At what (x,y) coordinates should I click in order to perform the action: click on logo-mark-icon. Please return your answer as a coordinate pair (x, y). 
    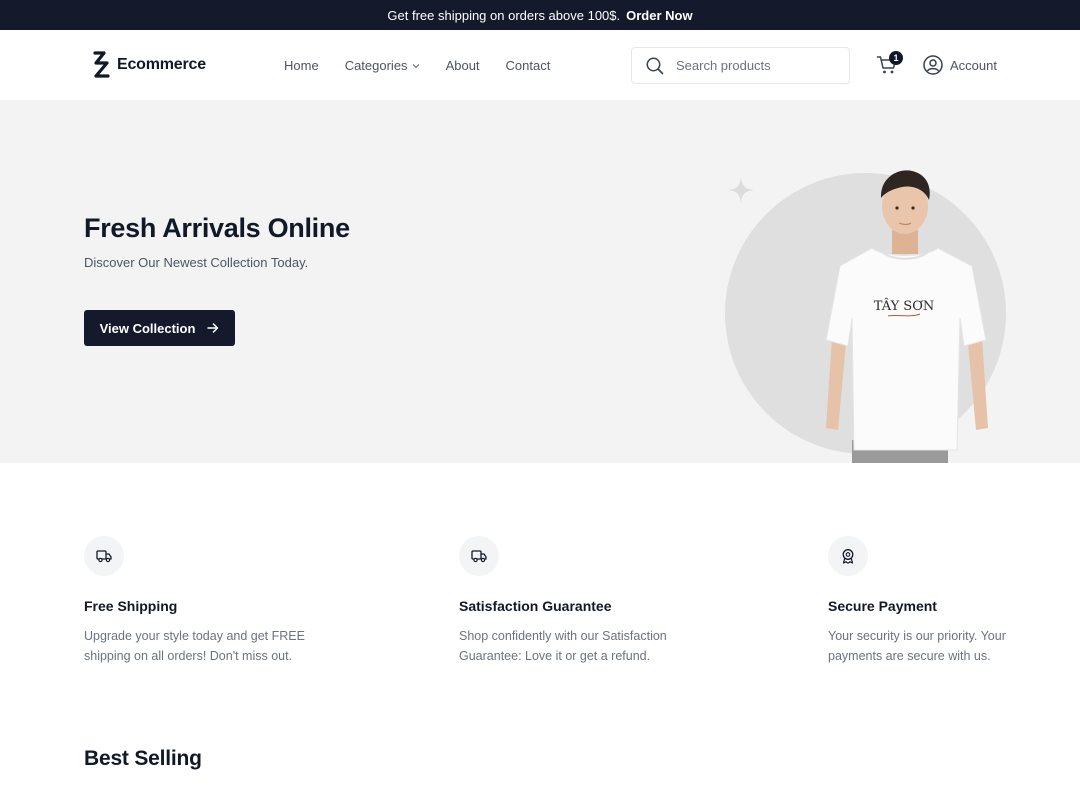
    Looking at the image, I should click on (101, 64).